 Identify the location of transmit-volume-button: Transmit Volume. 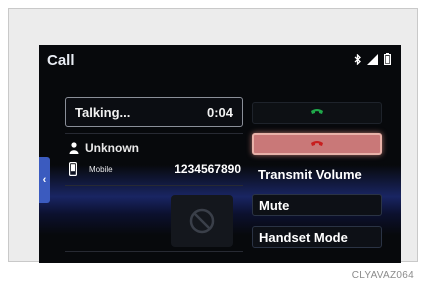
(317, 174).